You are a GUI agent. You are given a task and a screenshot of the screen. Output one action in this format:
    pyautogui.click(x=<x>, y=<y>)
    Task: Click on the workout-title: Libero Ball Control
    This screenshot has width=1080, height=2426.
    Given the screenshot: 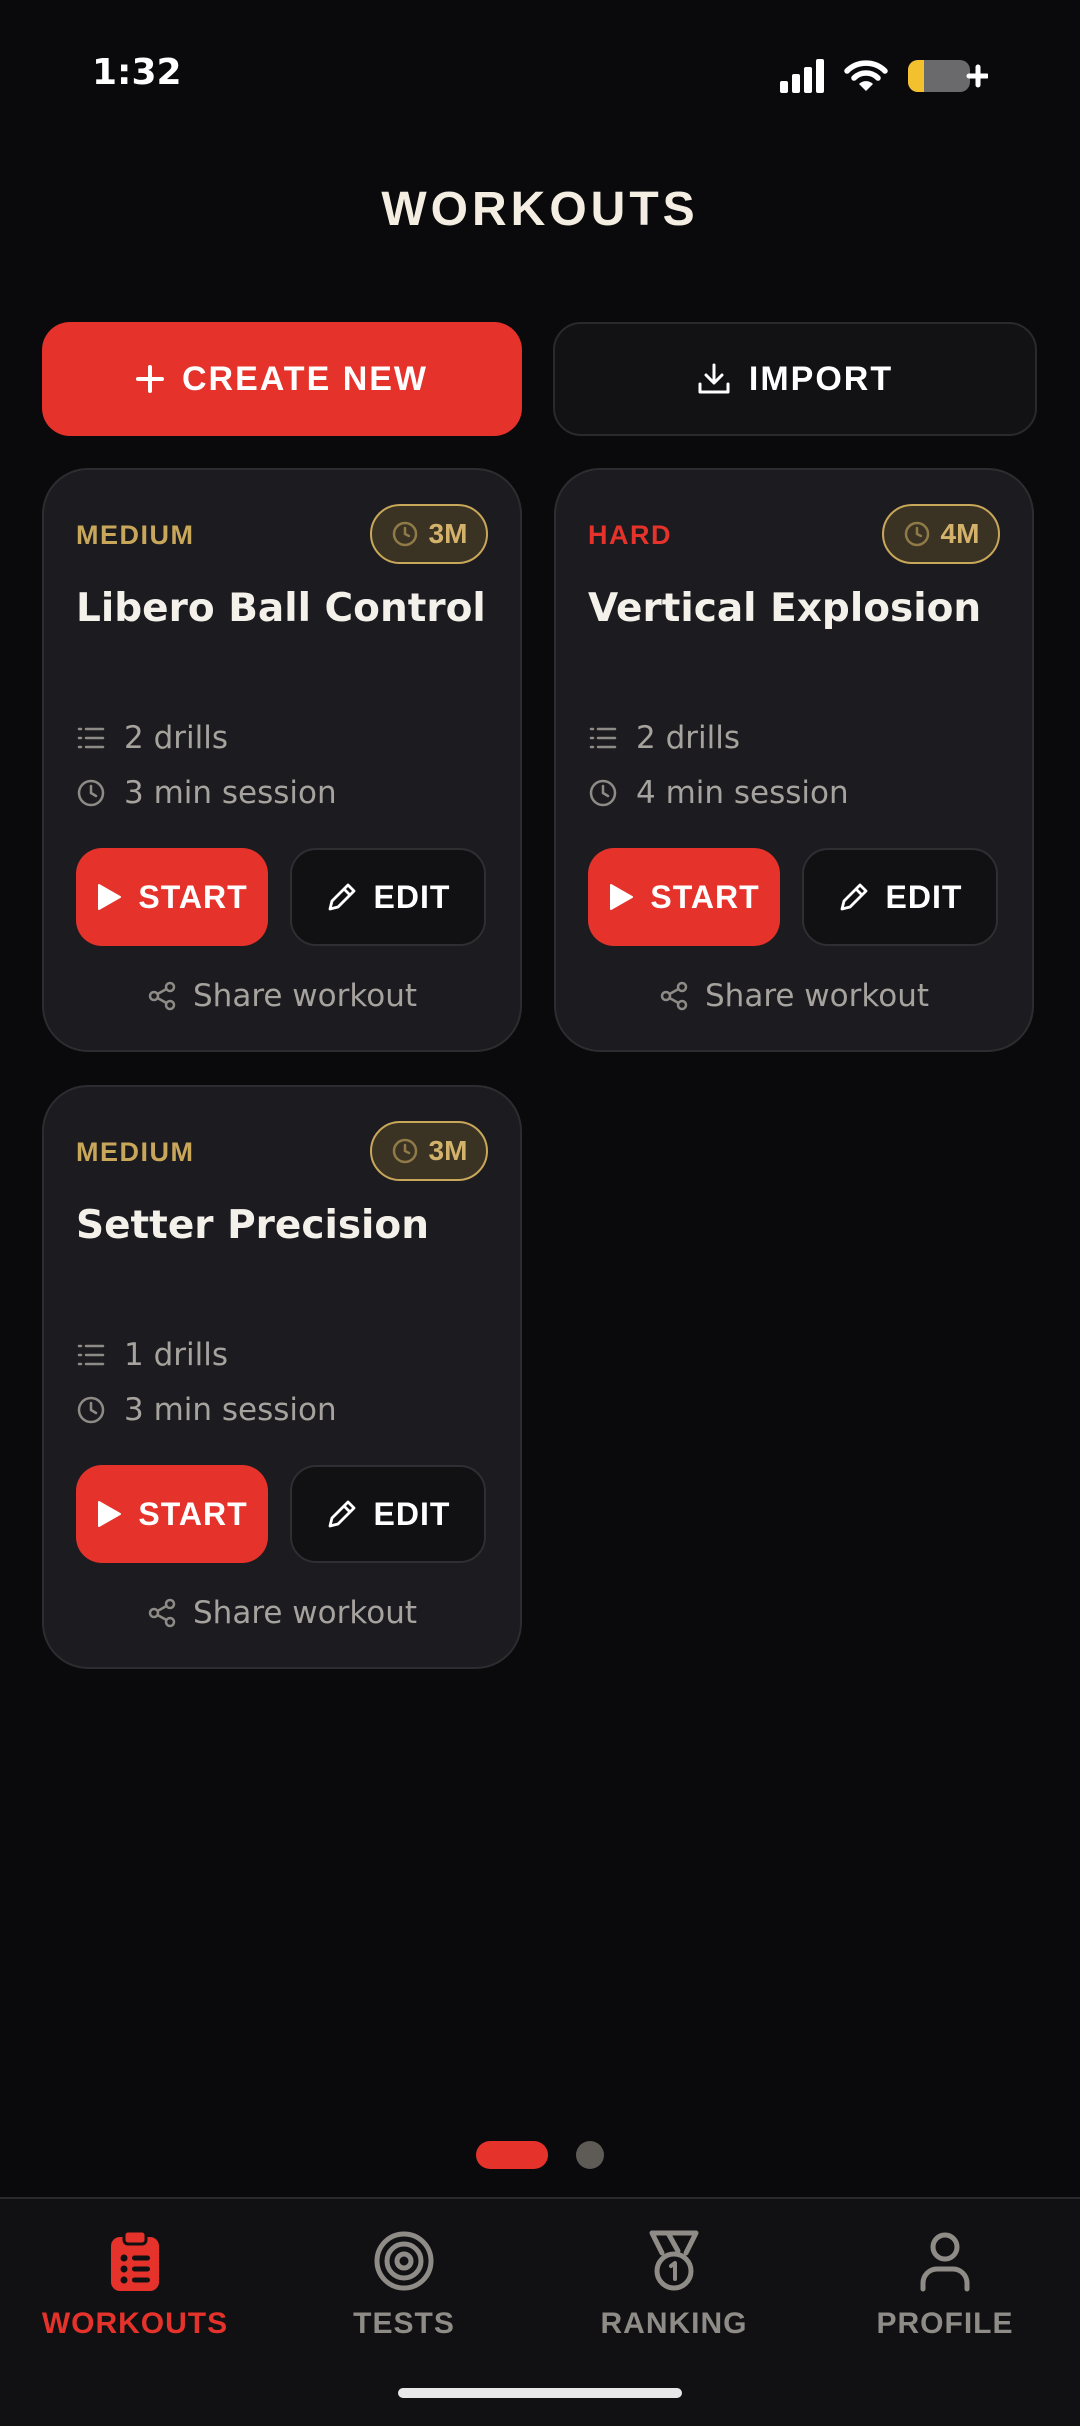 What is the action you would take?
    pyautogui.click(x=281, y=608)
    